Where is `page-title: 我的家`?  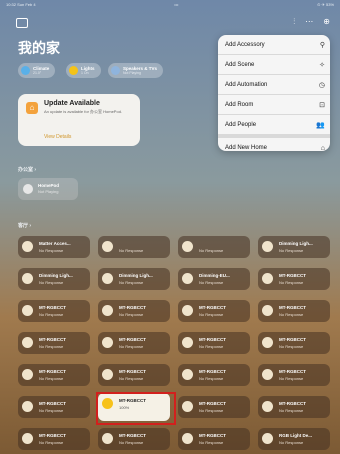 page-title: 我的家 is located at coordinates (39, 48).